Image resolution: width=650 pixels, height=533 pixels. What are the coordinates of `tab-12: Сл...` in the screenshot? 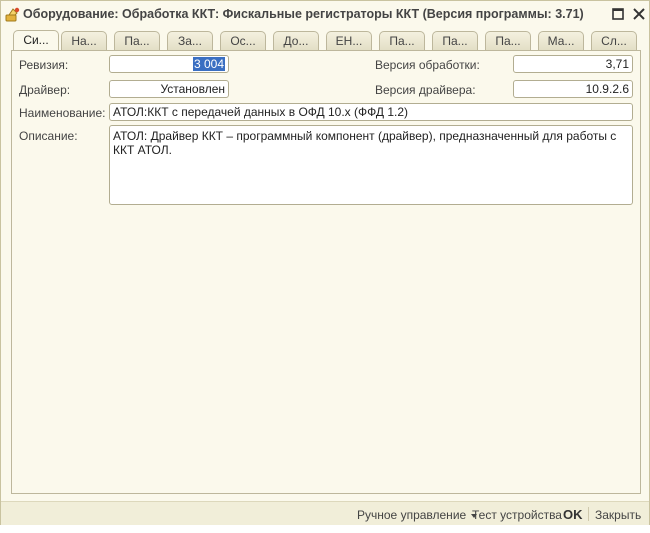 It's located at (614, 40).